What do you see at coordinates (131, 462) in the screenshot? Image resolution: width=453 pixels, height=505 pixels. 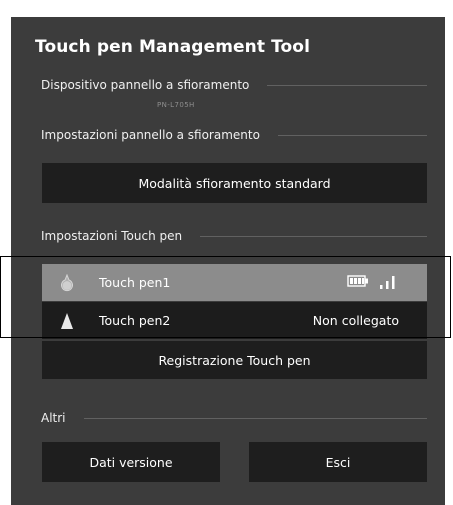 I see `version-info-button: Dati versione` at bounding box center [131, 462].